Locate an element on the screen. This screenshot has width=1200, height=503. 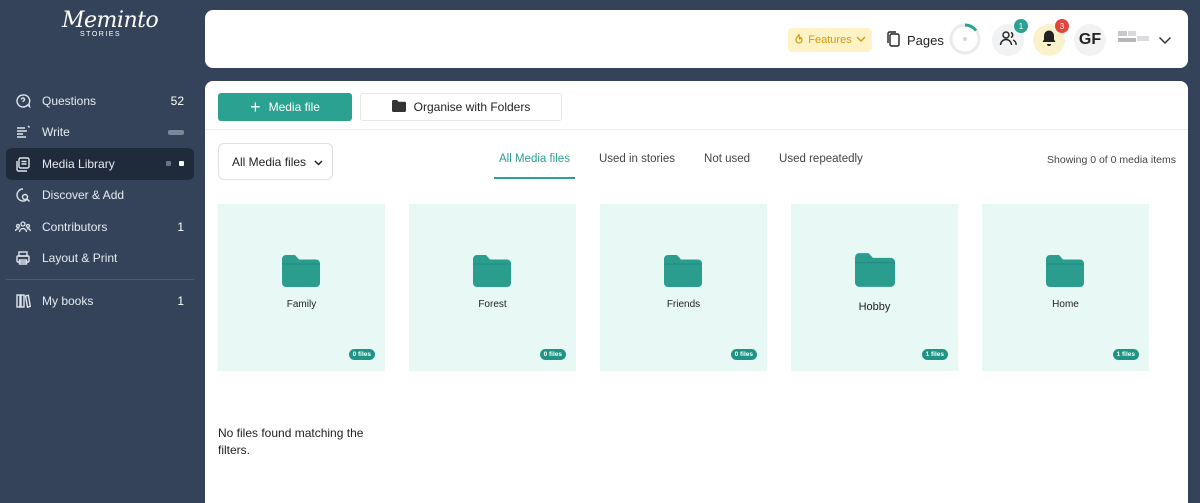
top-header: Features Pages 1 3 GF is located at coordinates (696, 39).